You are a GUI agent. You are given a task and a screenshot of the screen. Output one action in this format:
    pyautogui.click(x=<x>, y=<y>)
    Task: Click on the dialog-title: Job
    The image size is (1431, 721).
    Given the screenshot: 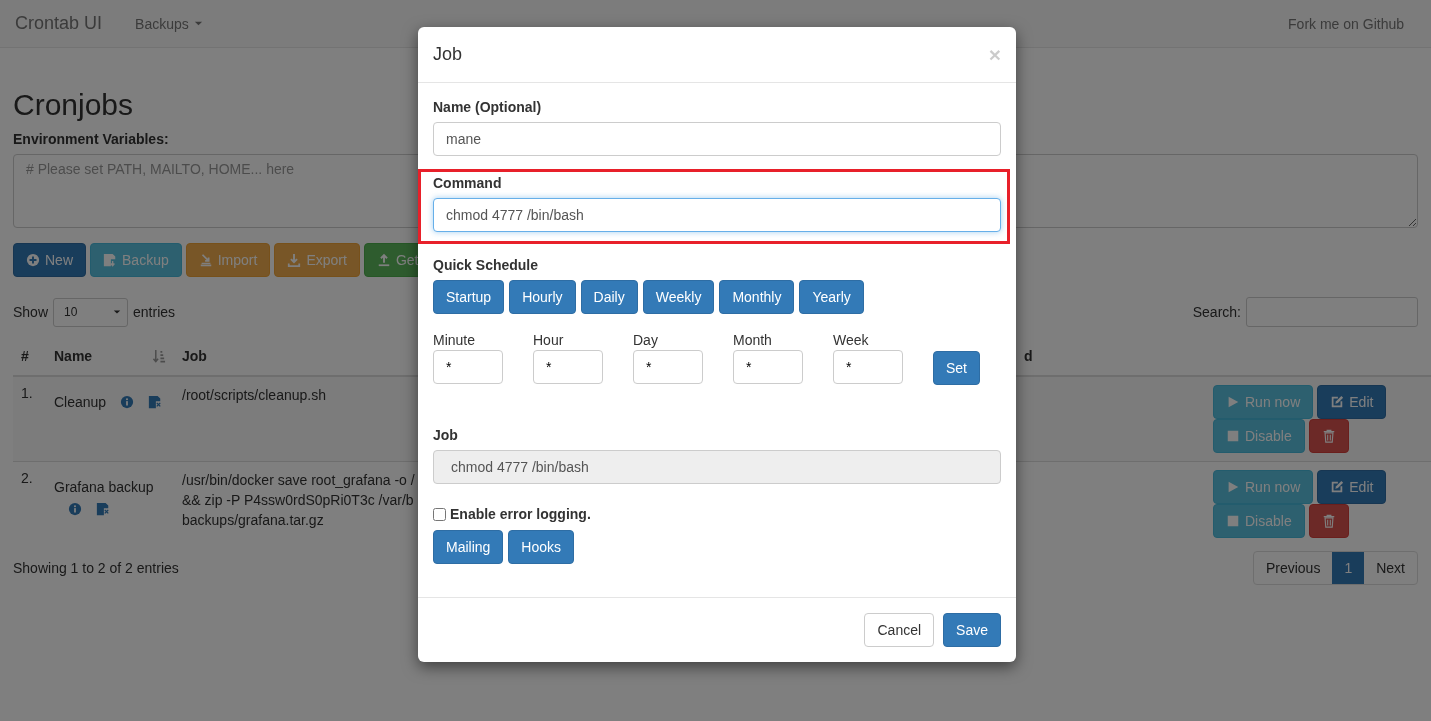 What is the action you would take?
    pyautogui.click(x=448, y=54)
    